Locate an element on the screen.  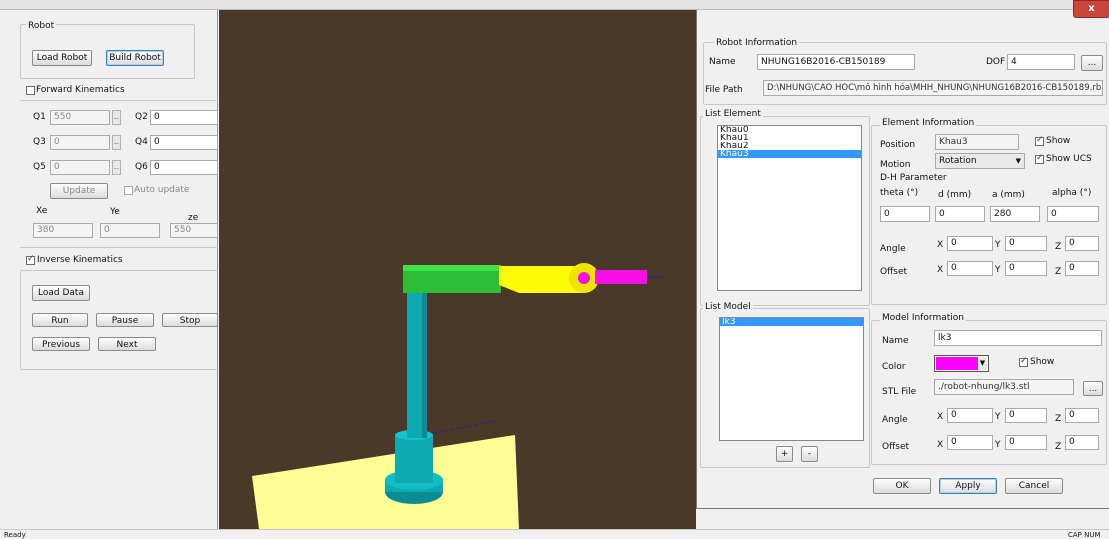
link-green-top is located at coordinates (452, 268).